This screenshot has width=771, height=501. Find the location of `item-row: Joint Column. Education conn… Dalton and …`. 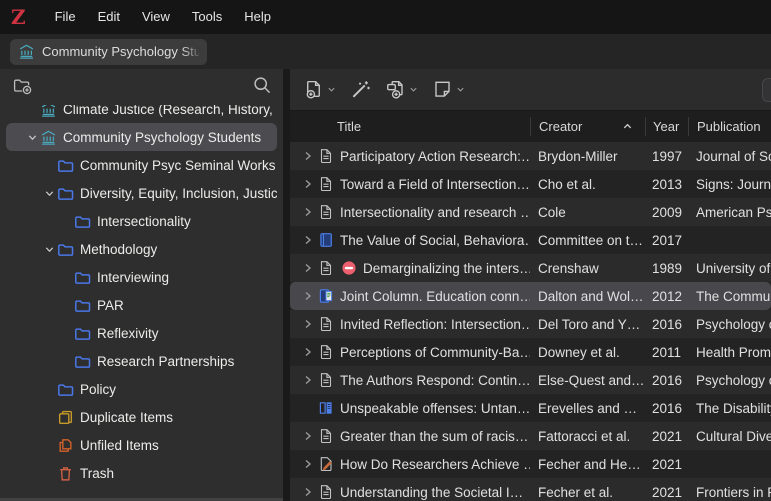

item-row: Joint Column. Education conn… Dalton and … is located at coordinates (530, 296).